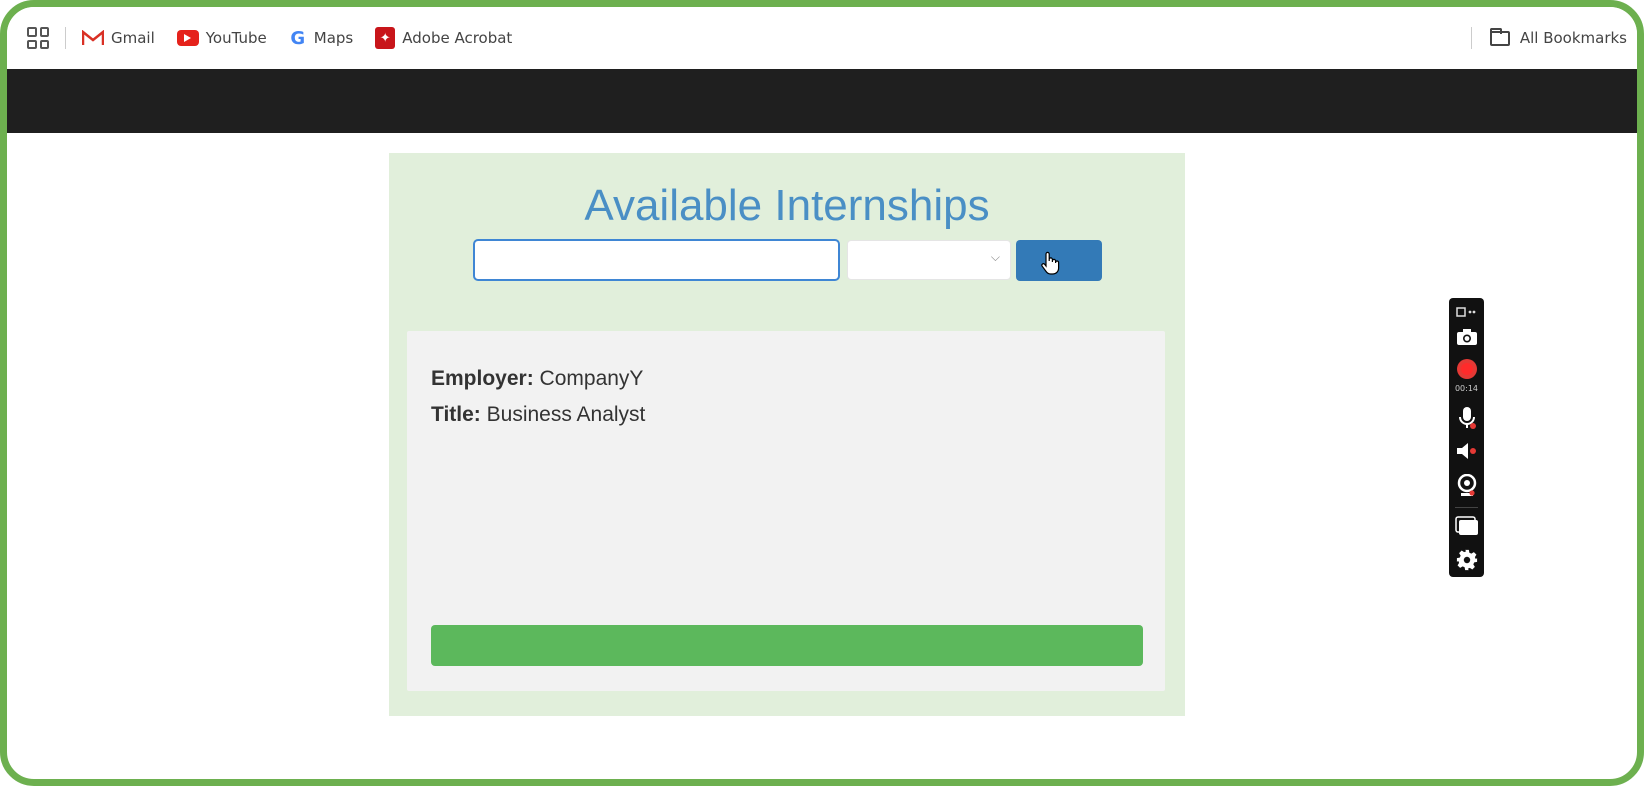 Image resolution: width=1644 pixels, height=786 pixels. I want to click on toolbar-divider, so click(1466, 507).